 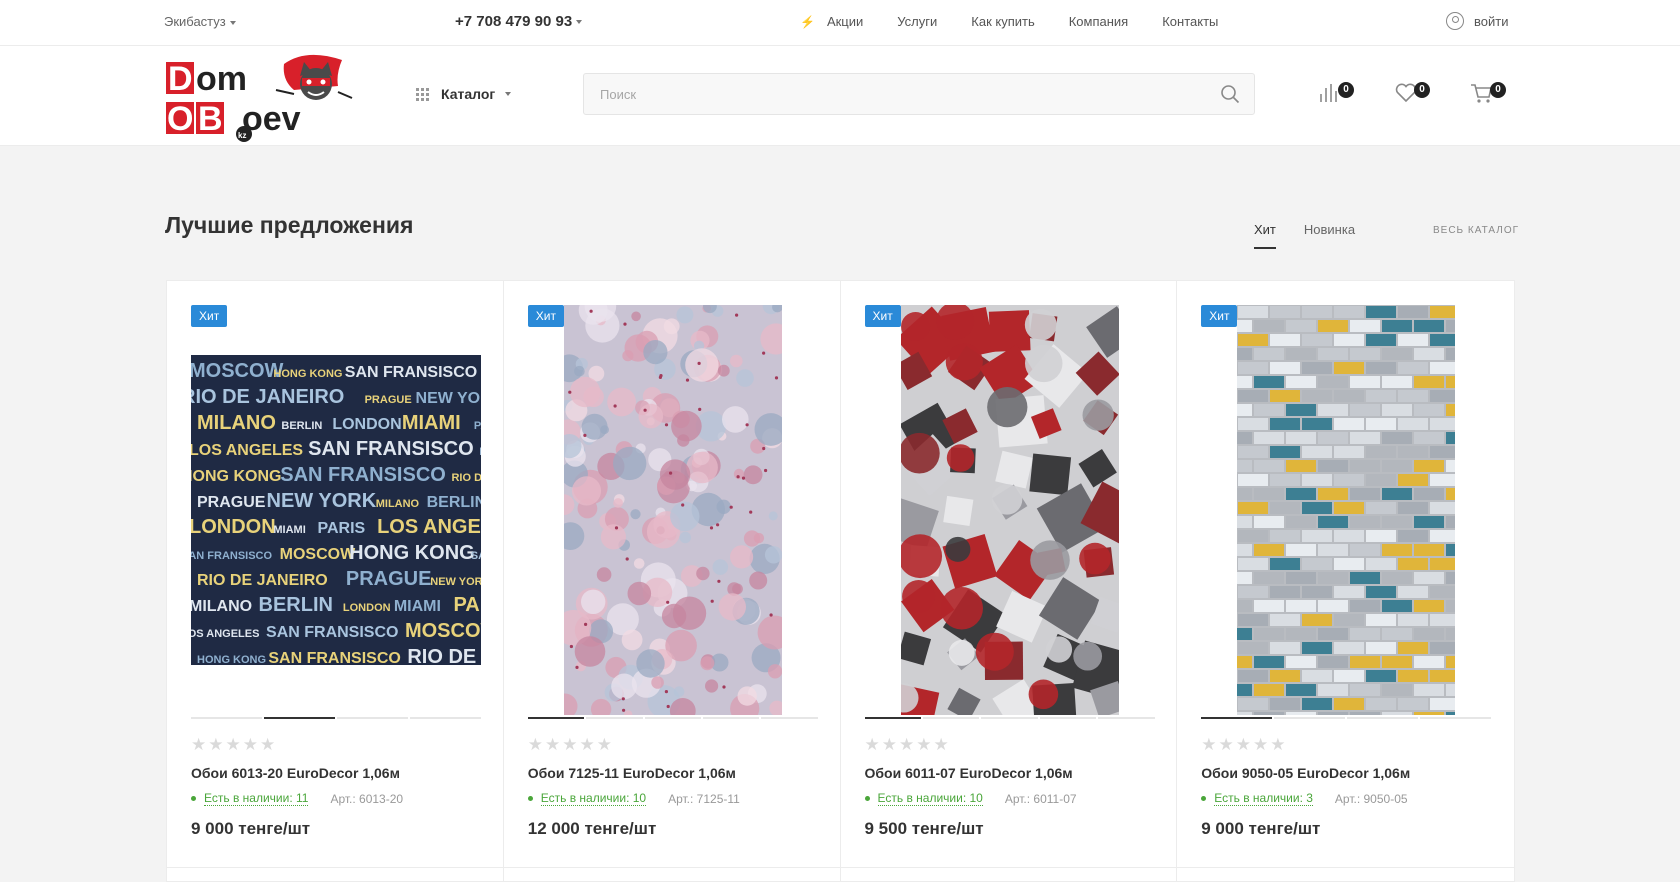 What do you see at coordinates (884, 94) in the screenshot?
I see `search-input` at bounding box center [884, 94].